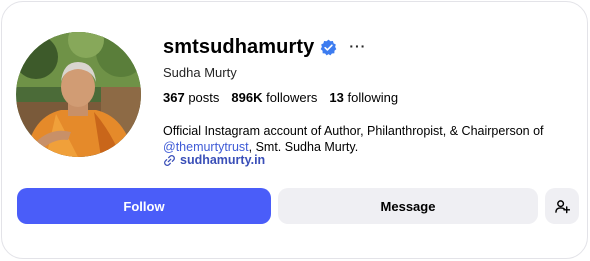 Image resolution: width=590 pixels, height=261 pixels. I want to click on profile-full-name: Sudha Murty, so click(200, 72).